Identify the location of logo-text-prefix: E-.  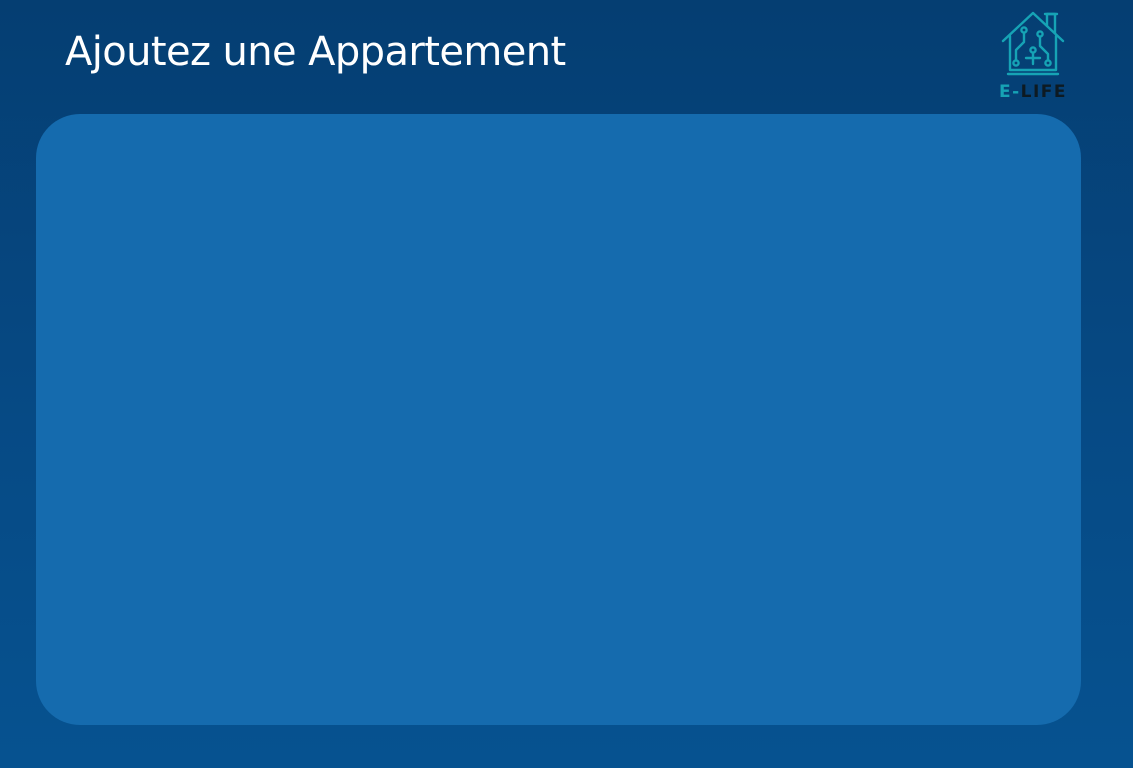
(1009, 92).